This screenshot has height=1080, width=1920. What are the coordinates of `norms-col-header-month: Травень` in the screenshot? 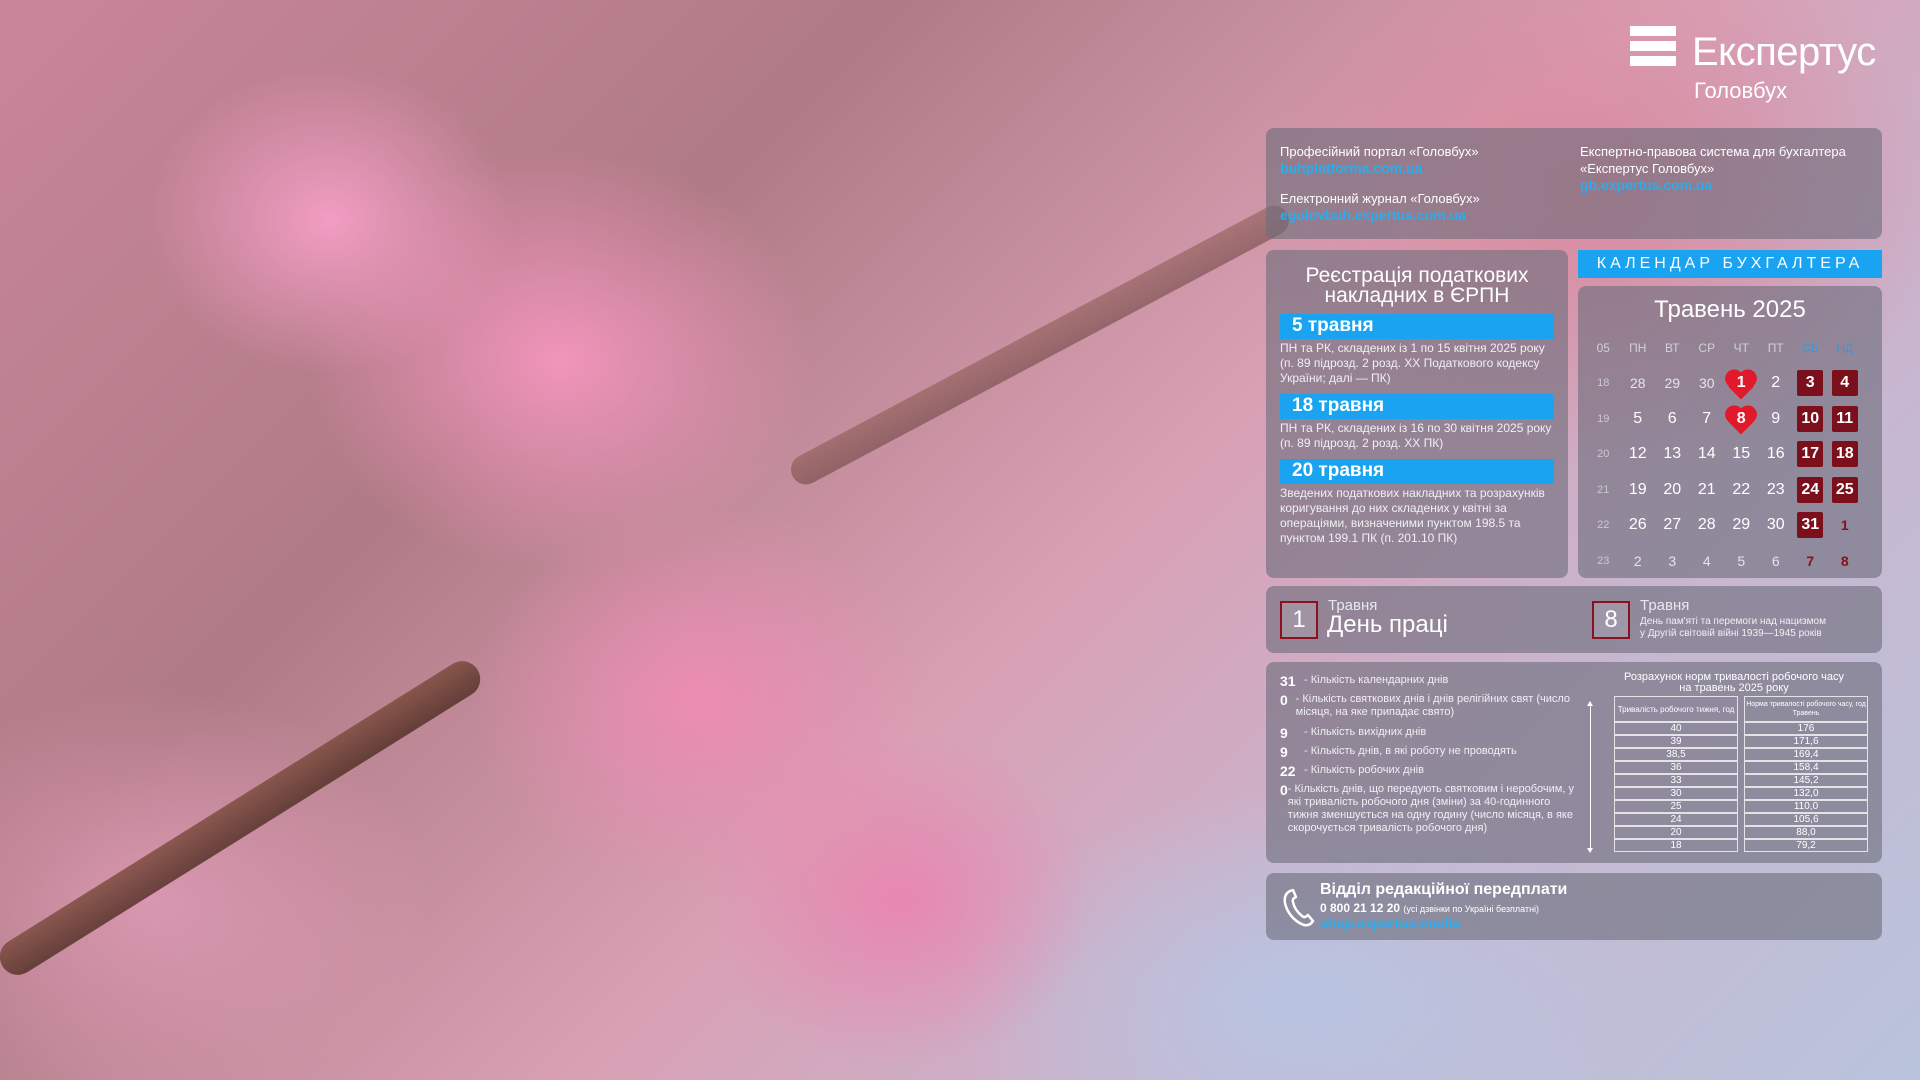 It's located at (1806, 713).